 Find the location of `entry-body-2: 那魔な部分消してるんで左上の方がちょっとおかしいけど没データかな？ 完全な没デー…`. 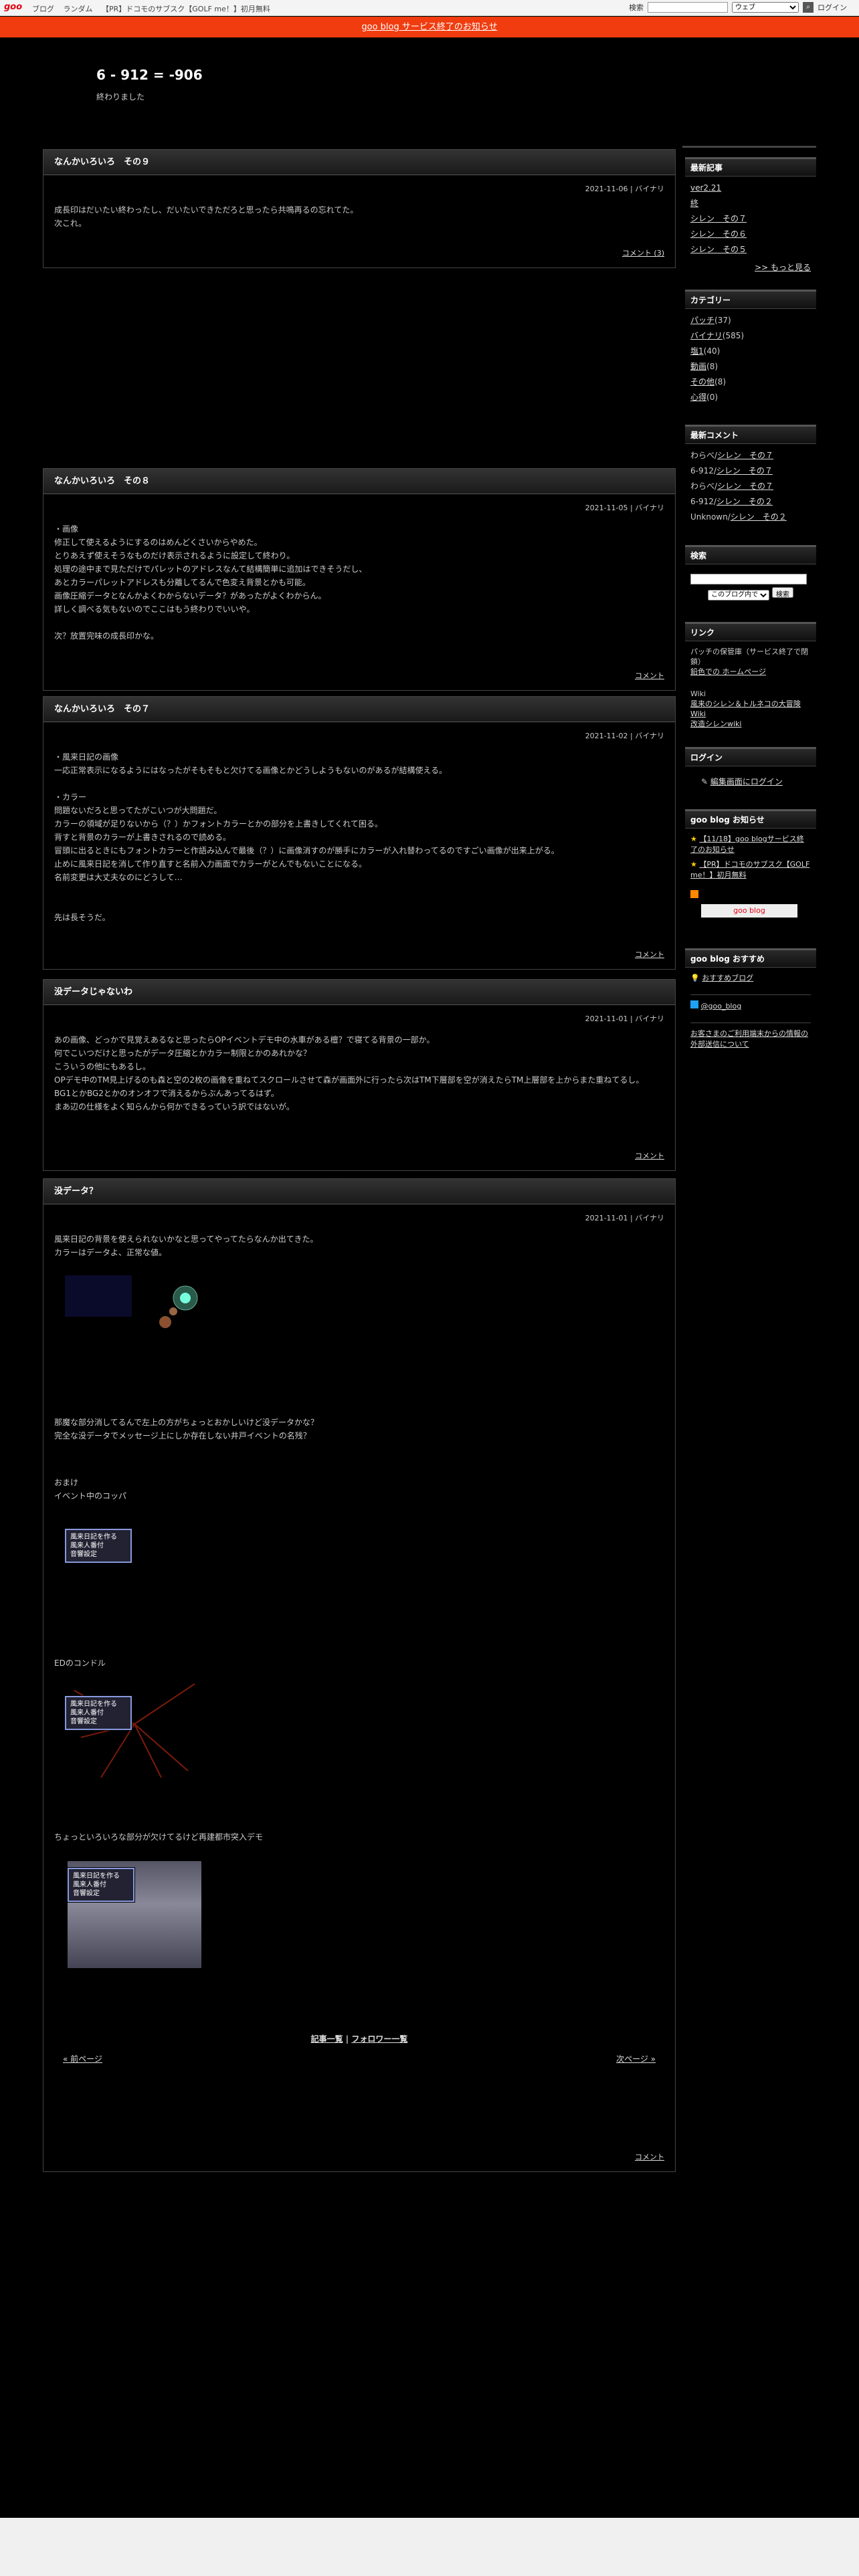

entry-body-2: 那魔な部分消してるんで左上の方がちょっとおかしいけど没データかな？ 完全な没デー… is located at coordinates (186, 1429).